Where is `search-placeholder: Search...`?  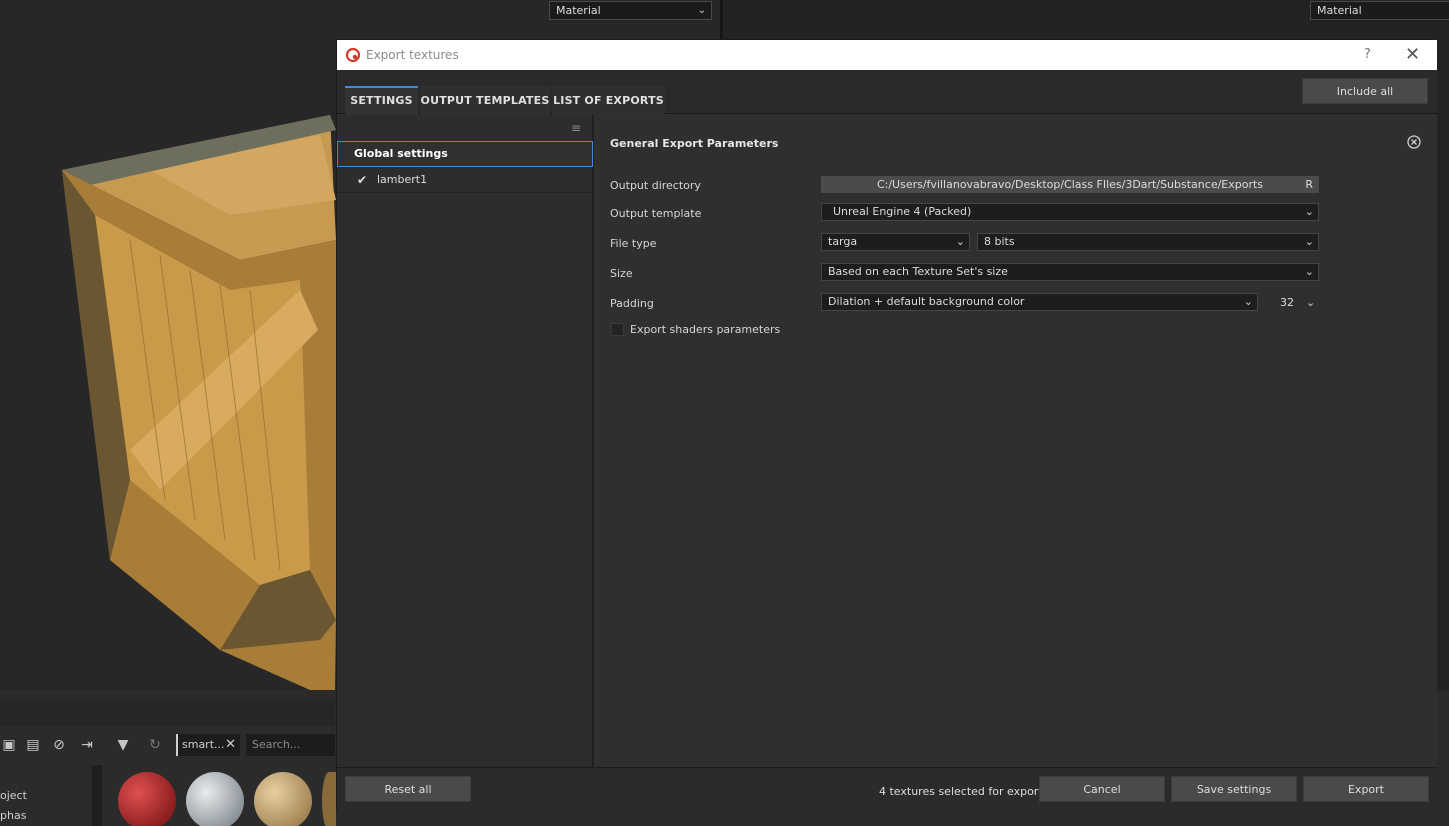 search-placeholder: Search... is located at coordinates (276, 744).